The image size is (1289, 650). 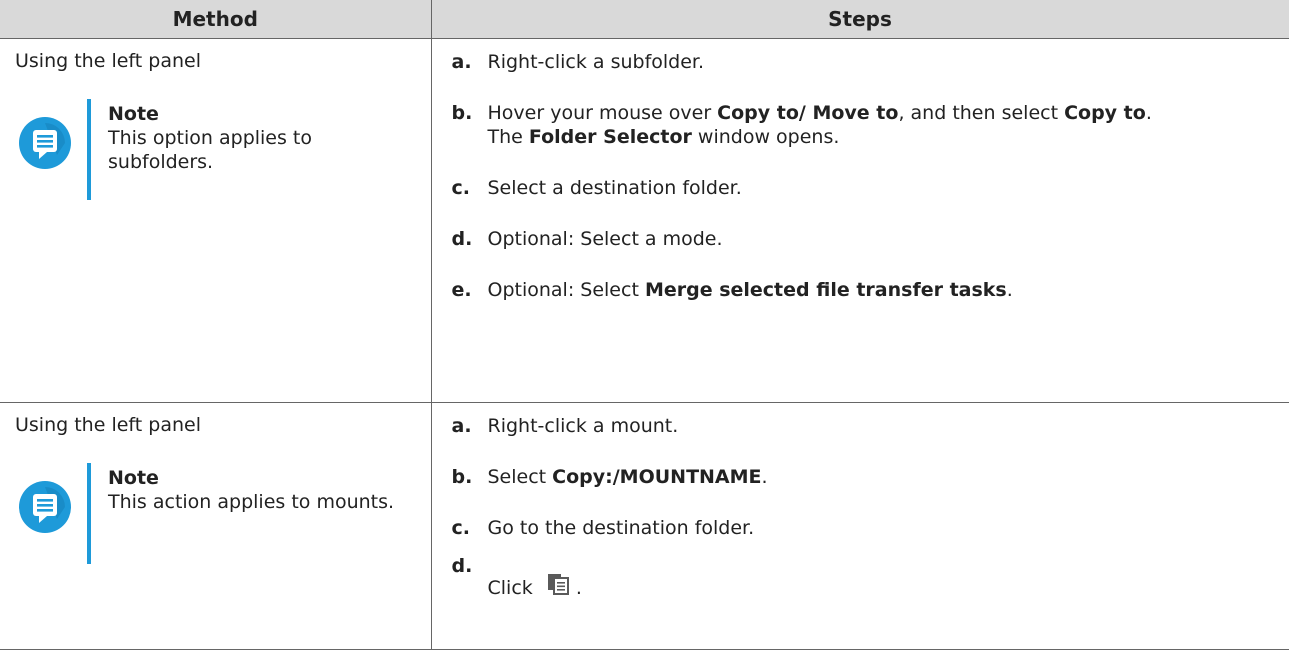 I want to click on note-box: Note This action applies to mounts., so click(x=223, y=513).